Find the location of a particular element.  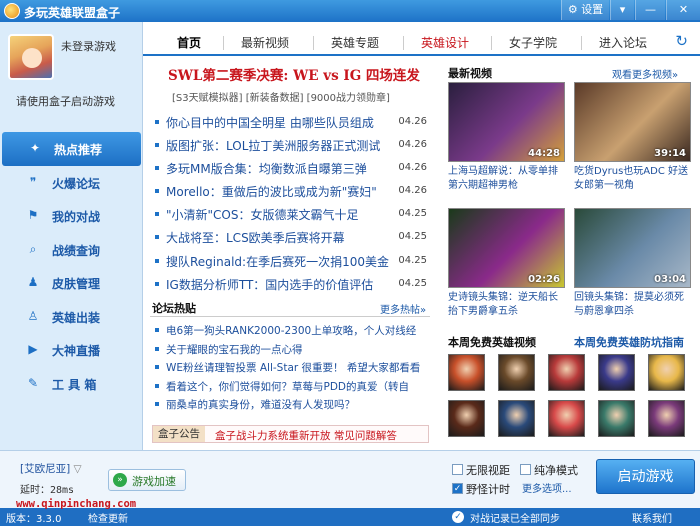

videos-title: 最新视频 is located at coordinates (470, 73).